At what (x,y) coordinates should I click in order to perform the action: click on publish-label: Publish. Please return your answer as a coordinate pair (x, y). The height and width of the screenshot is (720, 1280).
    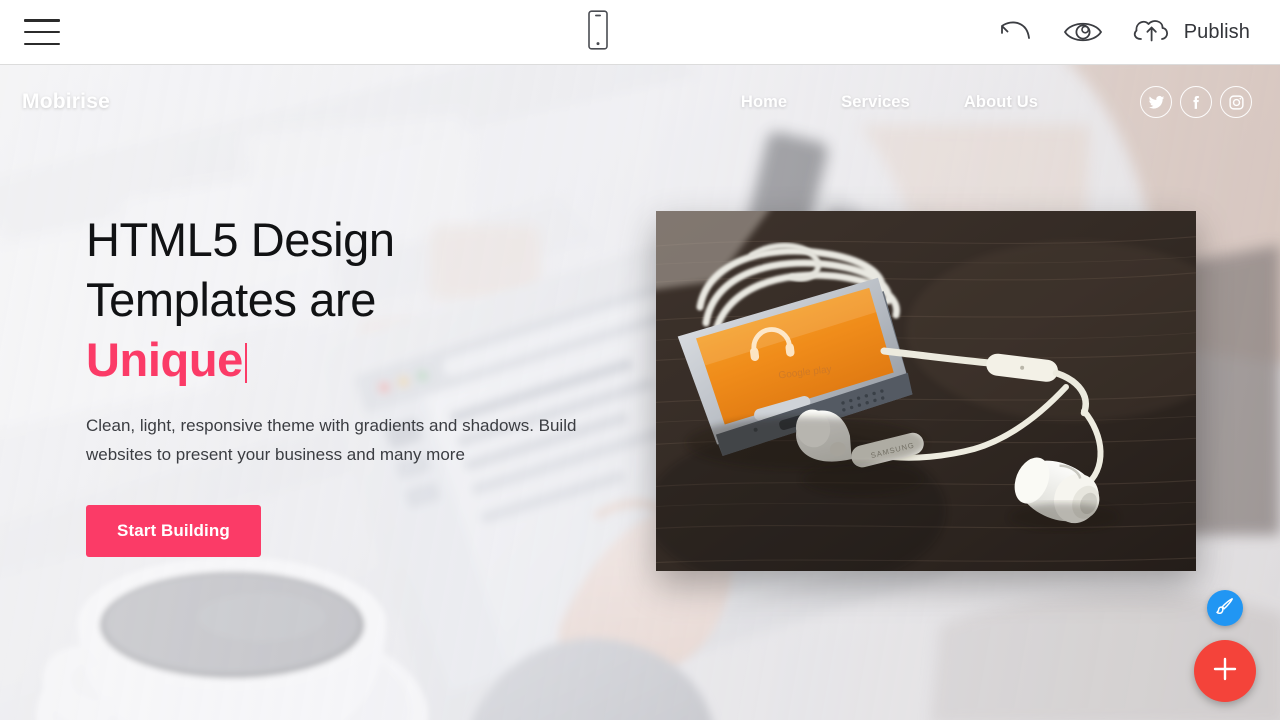
    Looking at the image, I should click on (1216, 31).